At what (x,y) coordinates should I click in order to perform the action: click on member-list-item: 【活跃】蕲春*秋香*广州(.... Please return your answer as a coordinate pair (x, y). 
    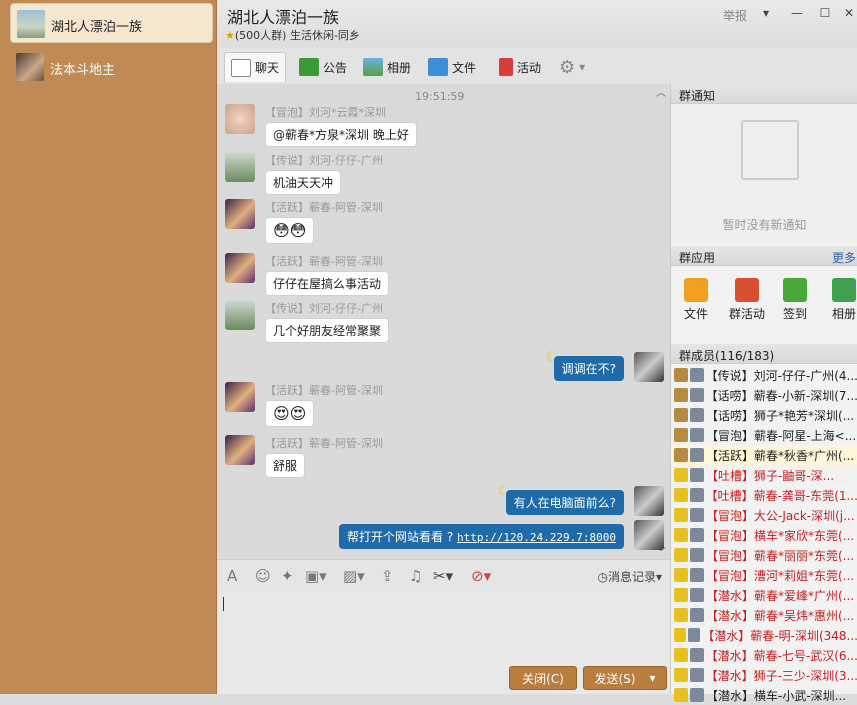
    Looking at the image, I should click on (764, 455).